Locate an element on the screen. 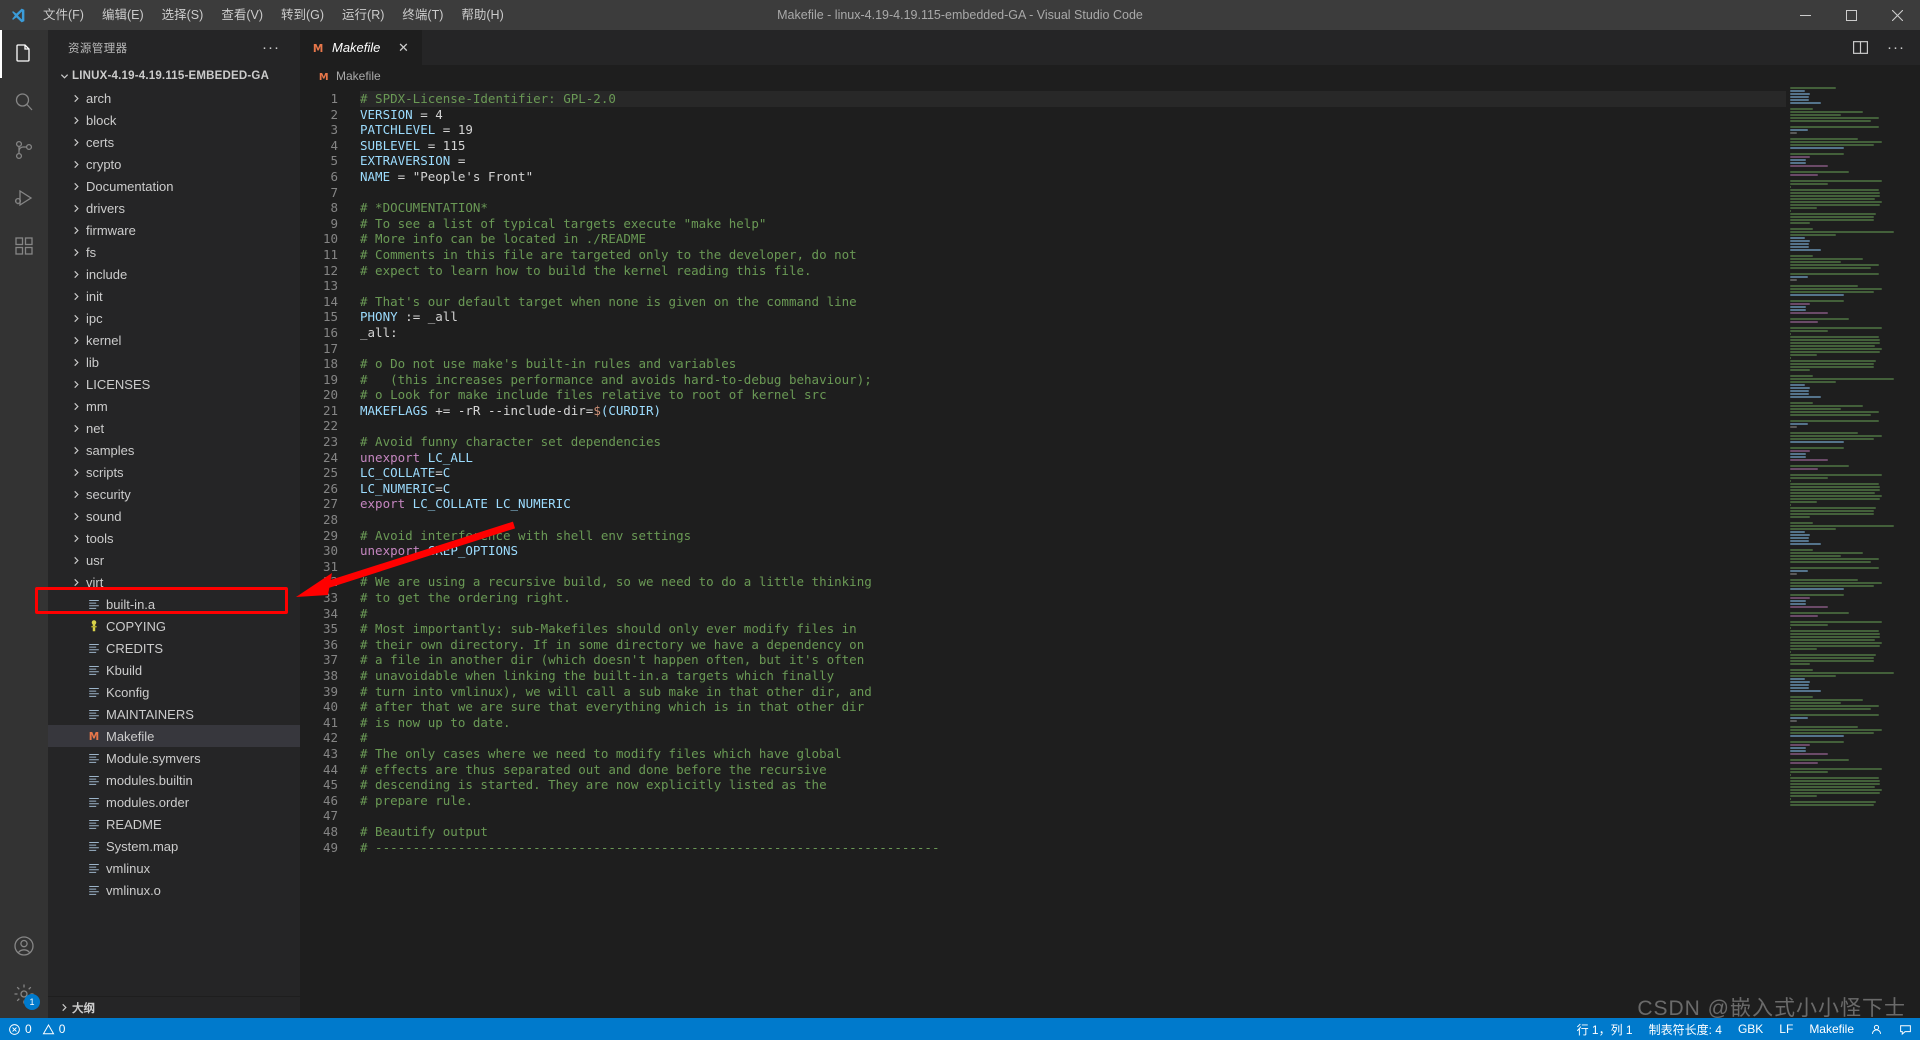 The height and width of the screenshot is (1040, 1920). code-line: # *DOCUMENTATION* is located at coordinates (1073, 208).